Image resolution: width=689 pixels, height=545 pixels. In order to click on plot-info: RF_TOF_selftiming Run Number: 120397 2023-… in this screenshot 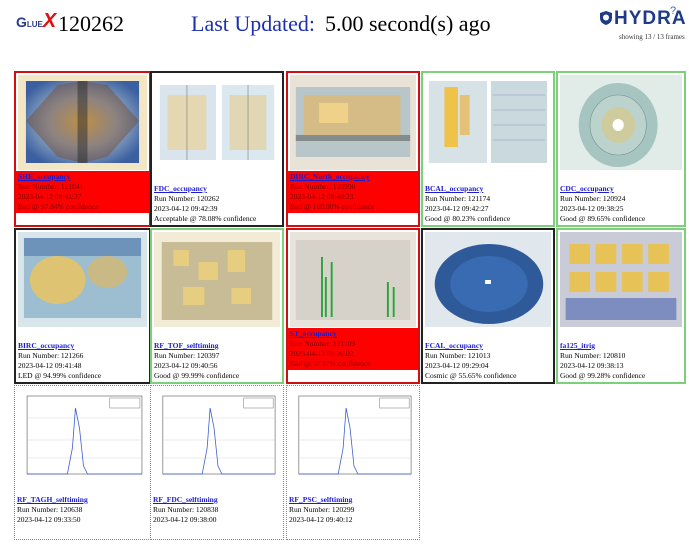, I will do `click(217, 361)`.